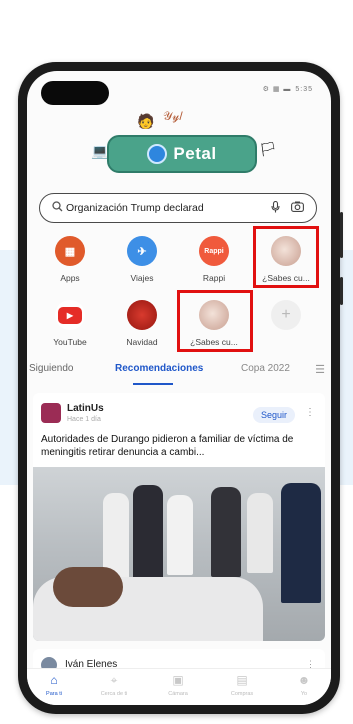 The image size is (353, 724). I want to click on photo-patient, so click(88, 587).